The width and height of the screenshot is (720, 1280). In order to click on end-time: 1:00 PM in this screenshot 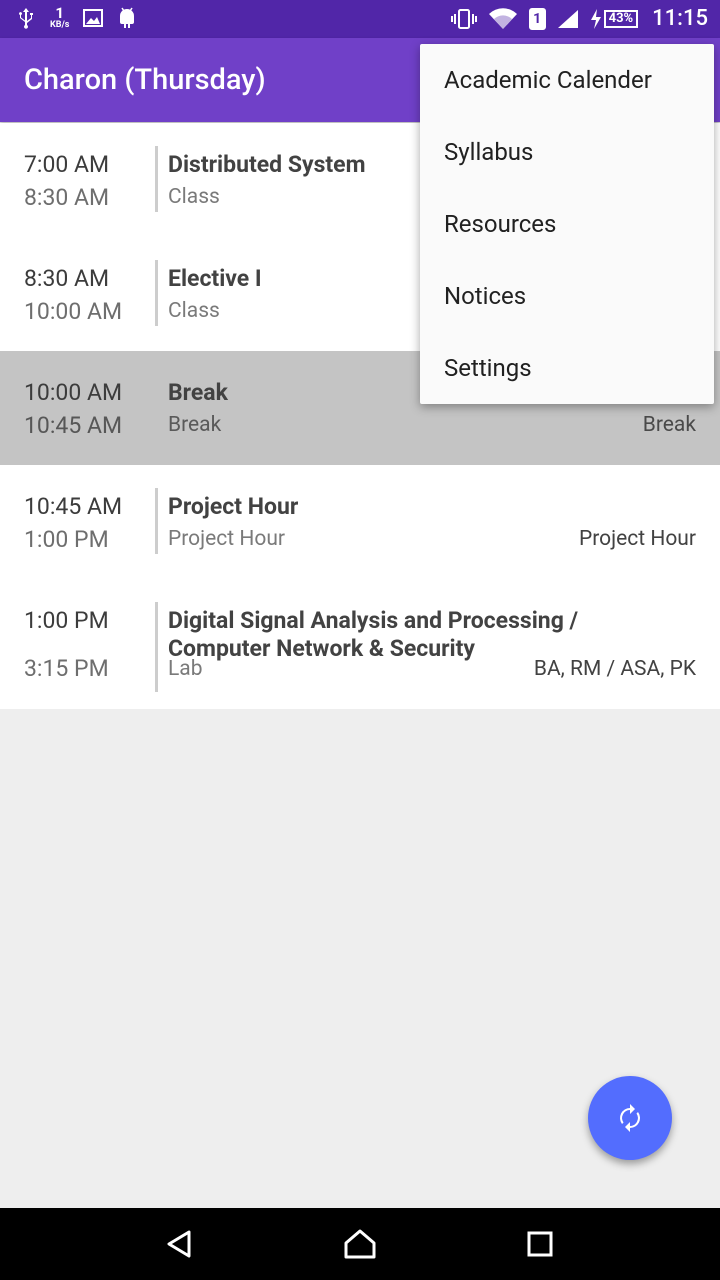, I will do `click(66, 539)`.